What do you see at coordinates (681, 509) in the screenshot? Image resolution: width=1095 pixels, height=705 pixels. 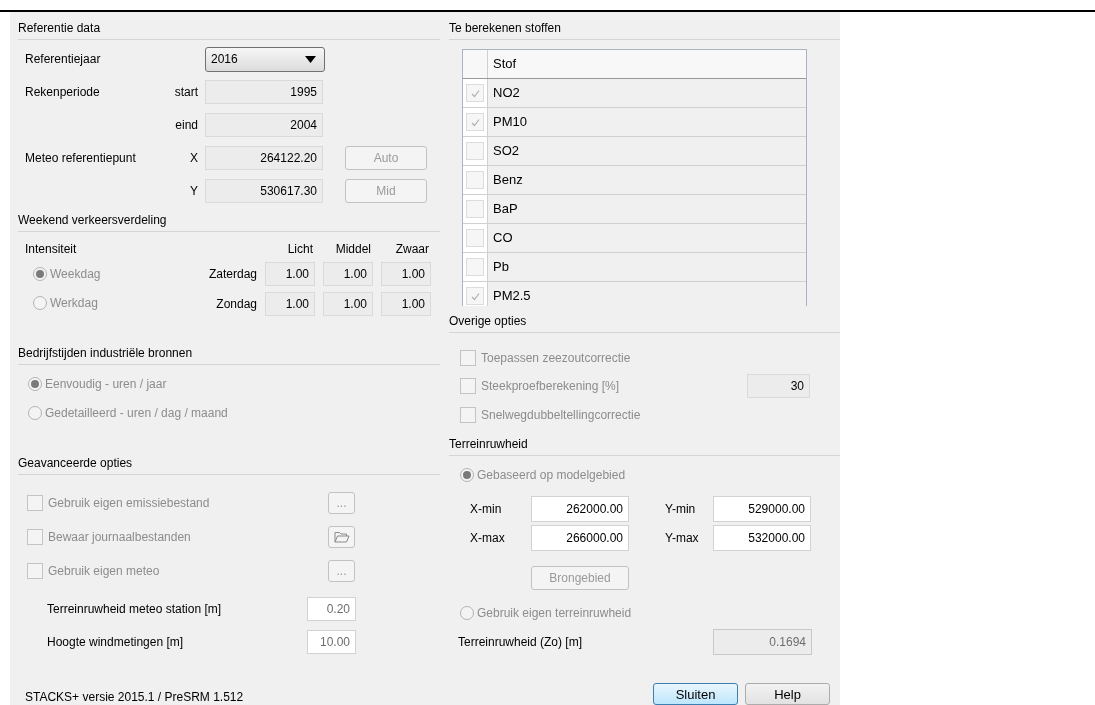 I see `field-label: Y-min` at bounding box center [681, 509].